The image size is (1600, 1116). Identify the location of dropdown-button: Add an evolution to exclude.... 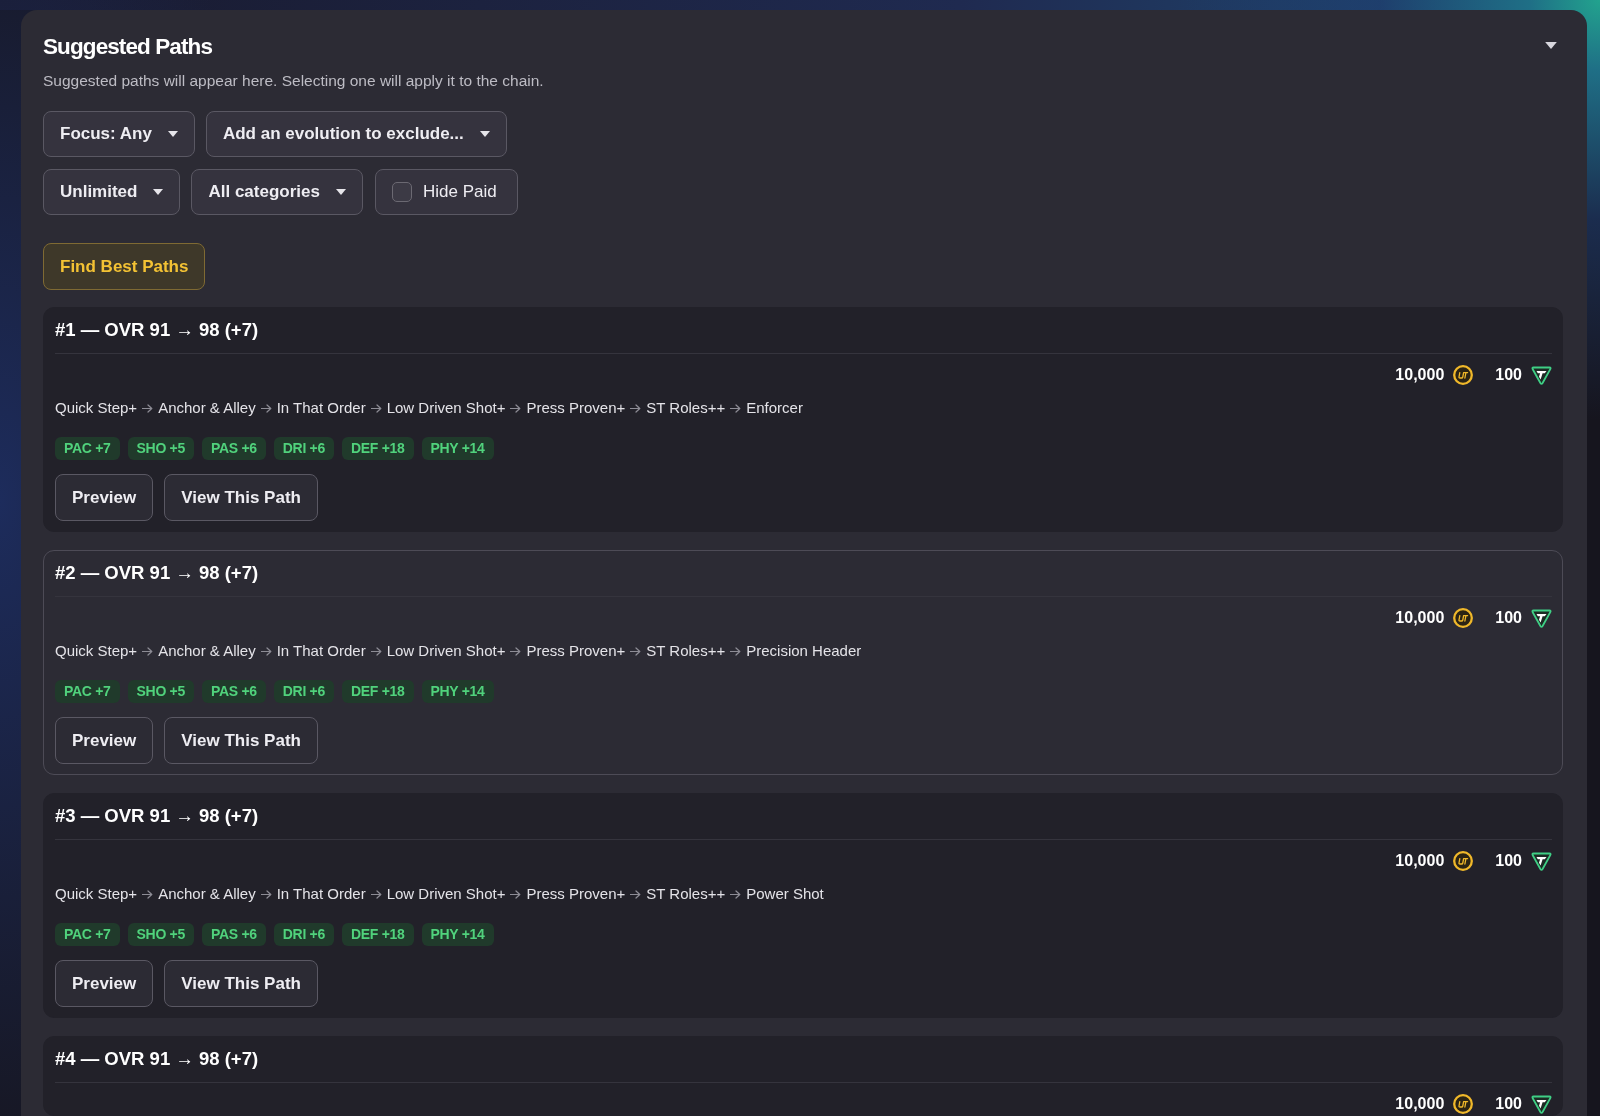
(356, 134).